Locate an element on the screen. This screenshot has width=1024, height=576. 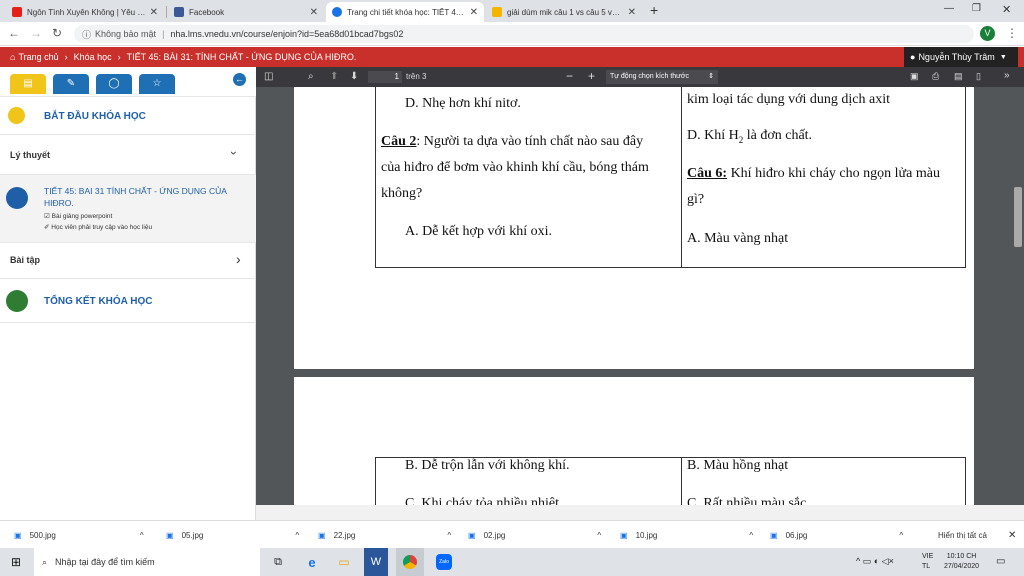
sidebar-item-exercises: Bài tập › is located at coordinates (128, 261).